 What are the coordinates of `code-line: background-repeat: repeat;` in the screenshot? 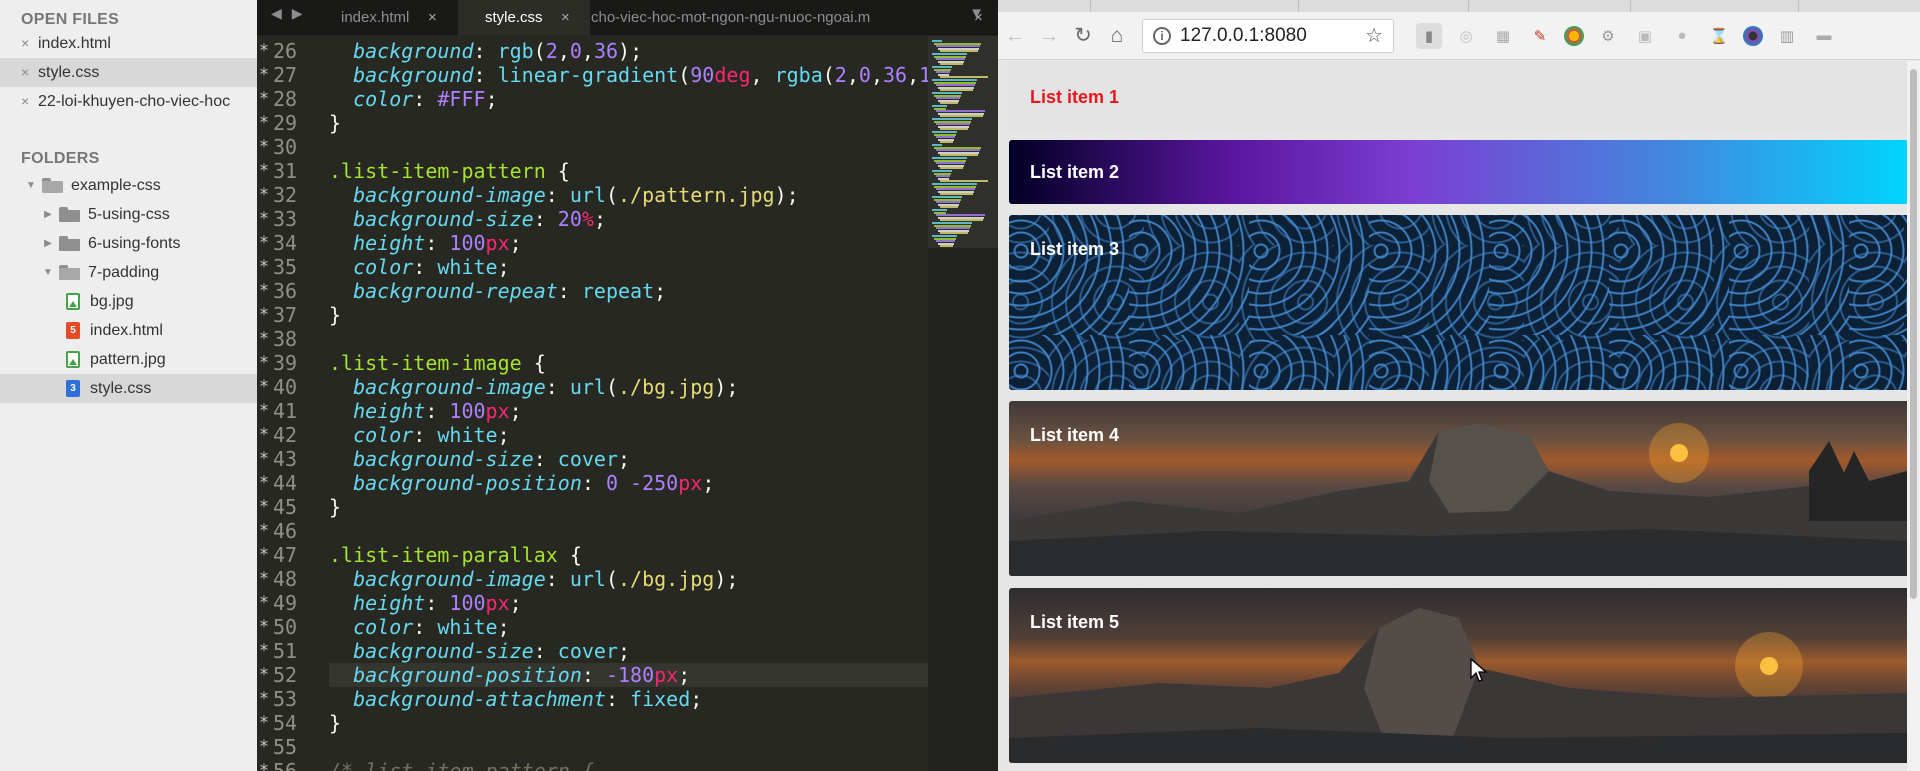 It's located at (629, 291).